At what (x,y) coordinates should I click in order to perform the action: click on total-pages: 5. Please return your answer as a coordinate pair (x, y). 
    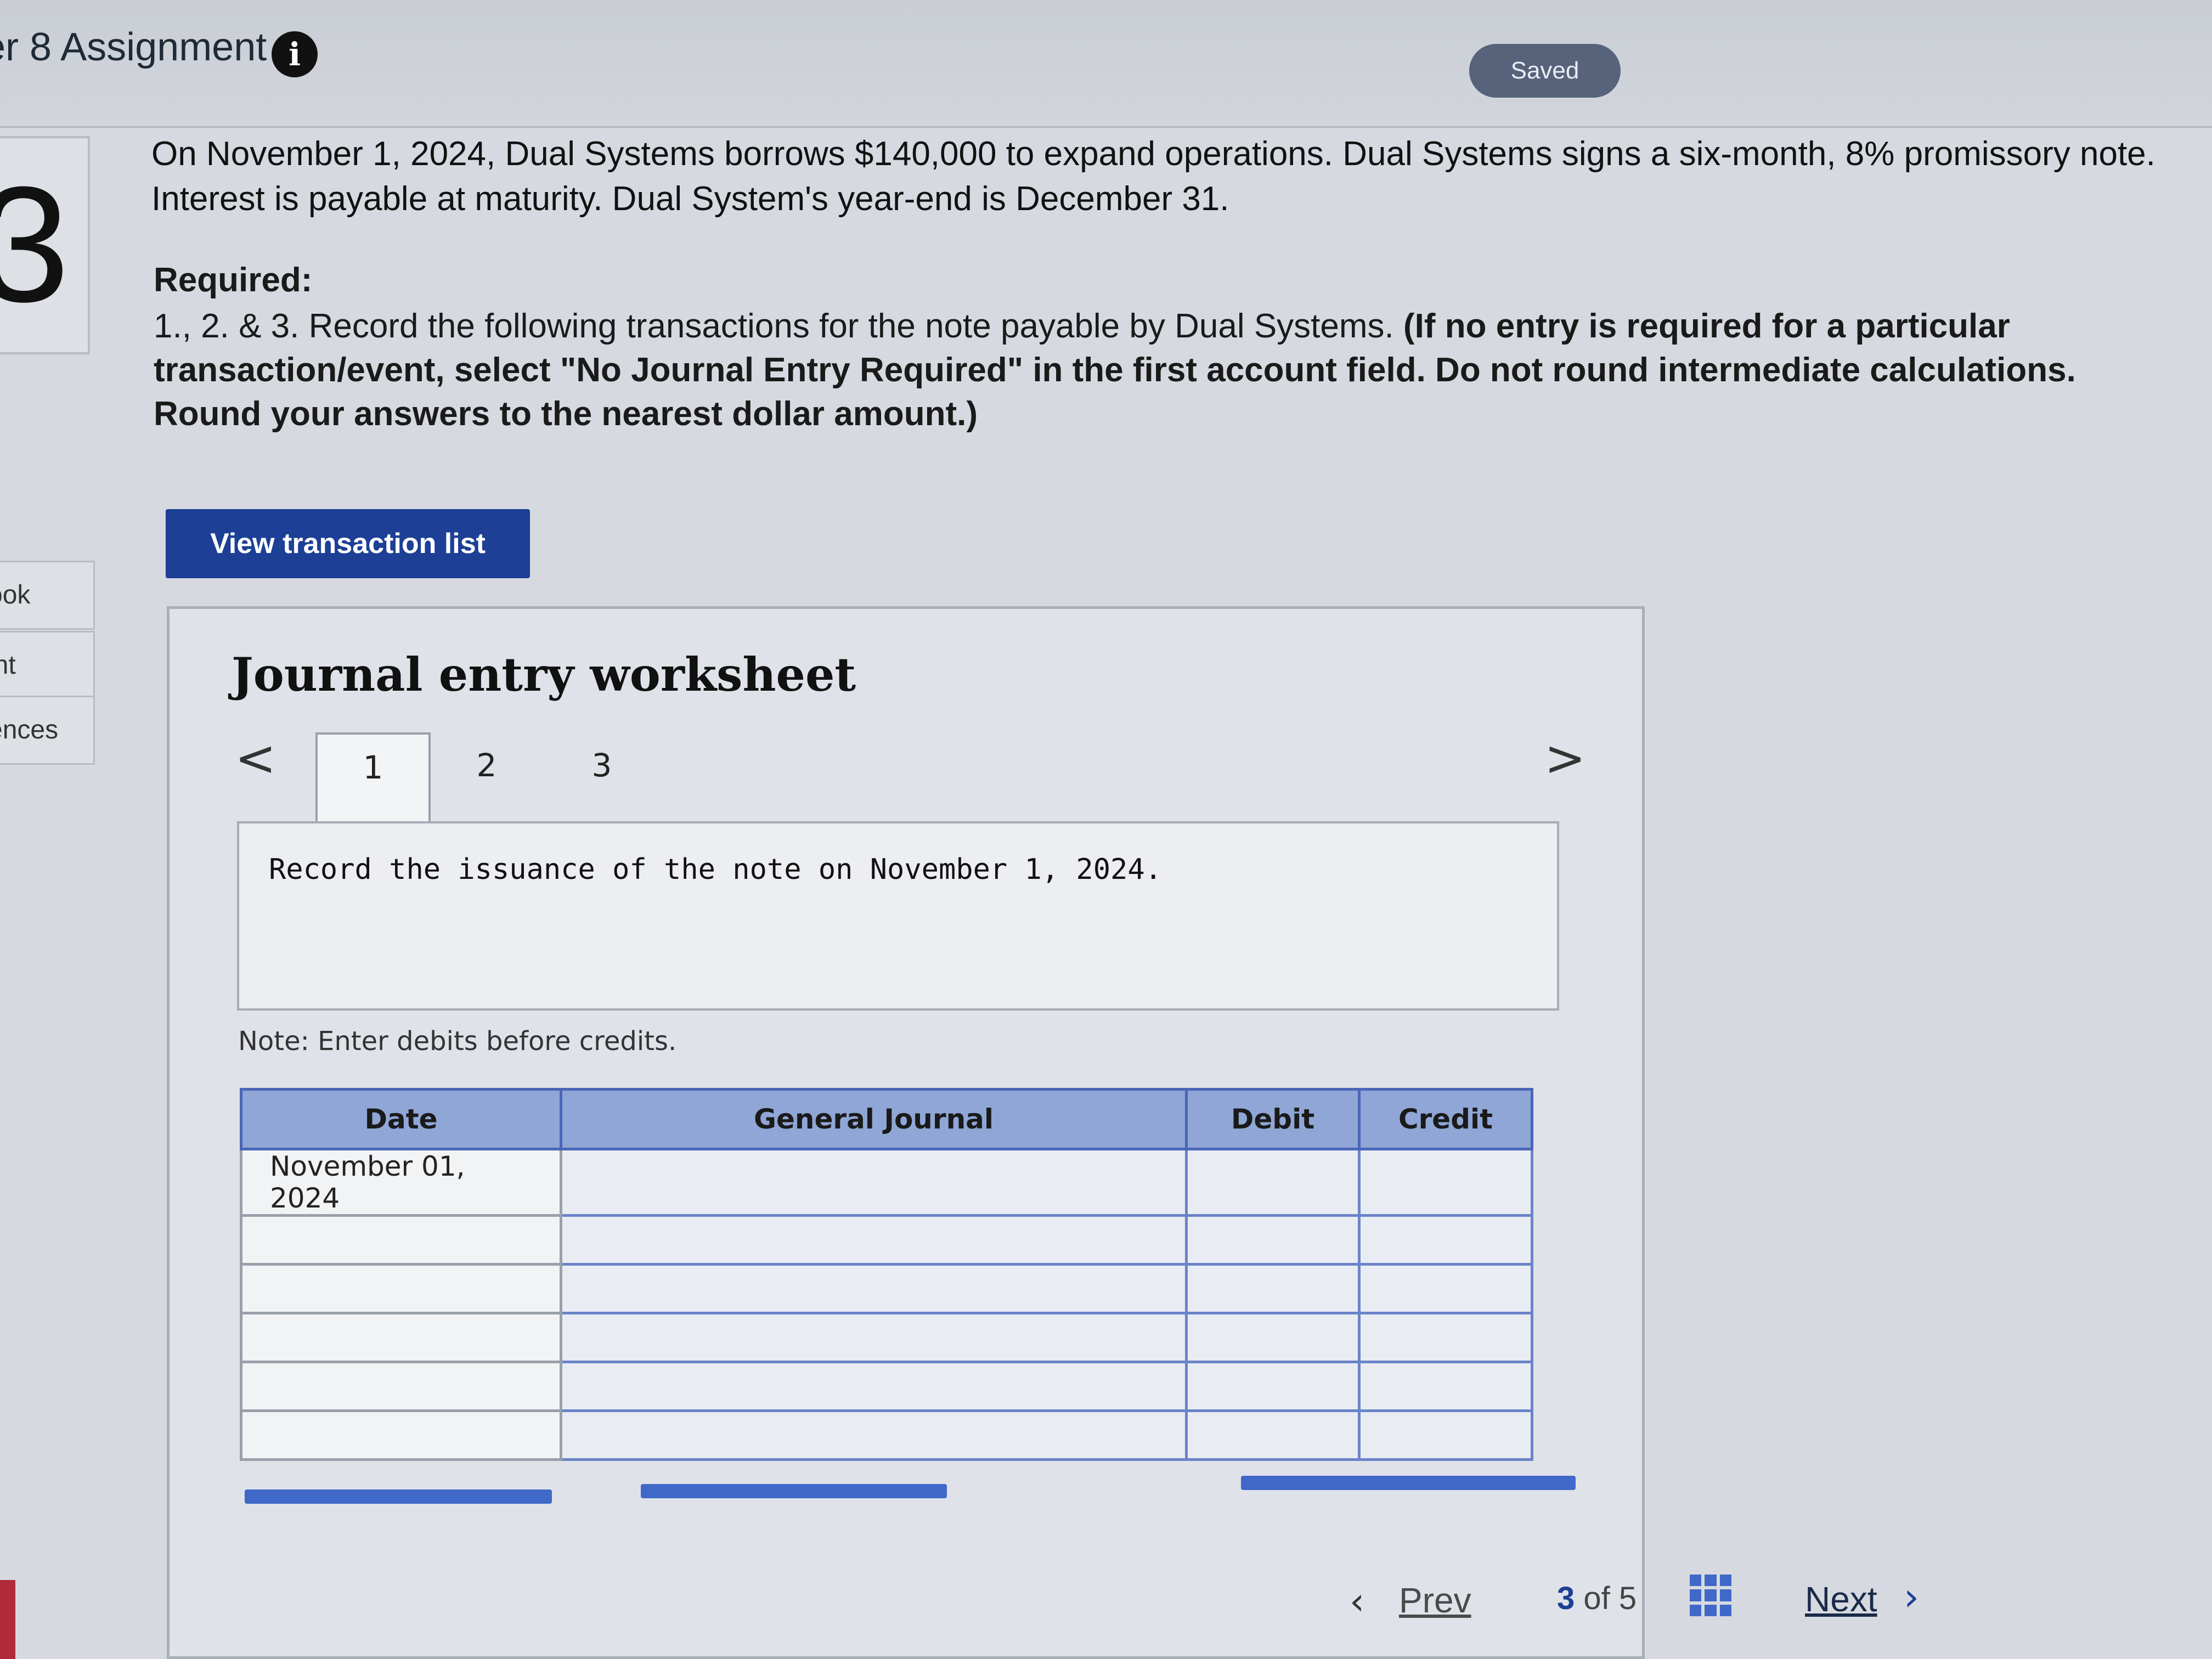
    Looking at the image, I should click on (1627, 1599).